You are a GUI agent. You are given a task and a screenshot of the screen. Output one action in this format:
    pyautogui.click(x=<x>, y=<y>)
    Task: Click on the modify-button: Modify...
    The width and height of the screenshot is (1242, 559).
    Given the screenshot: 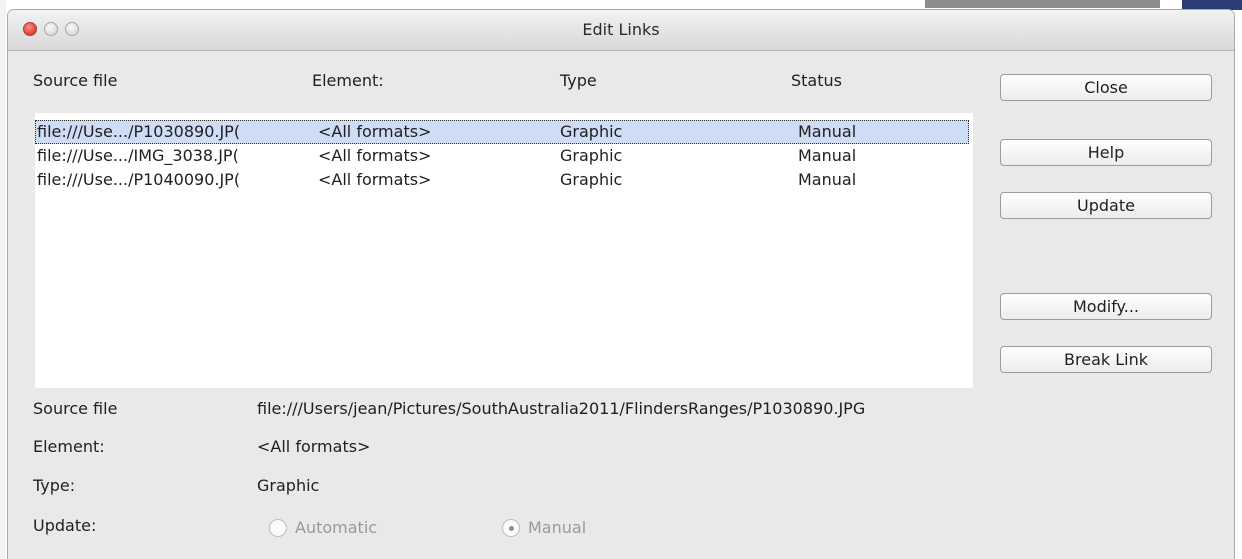 What is the action you would take?
    pyautogui.click(x=1106, y=306)
    